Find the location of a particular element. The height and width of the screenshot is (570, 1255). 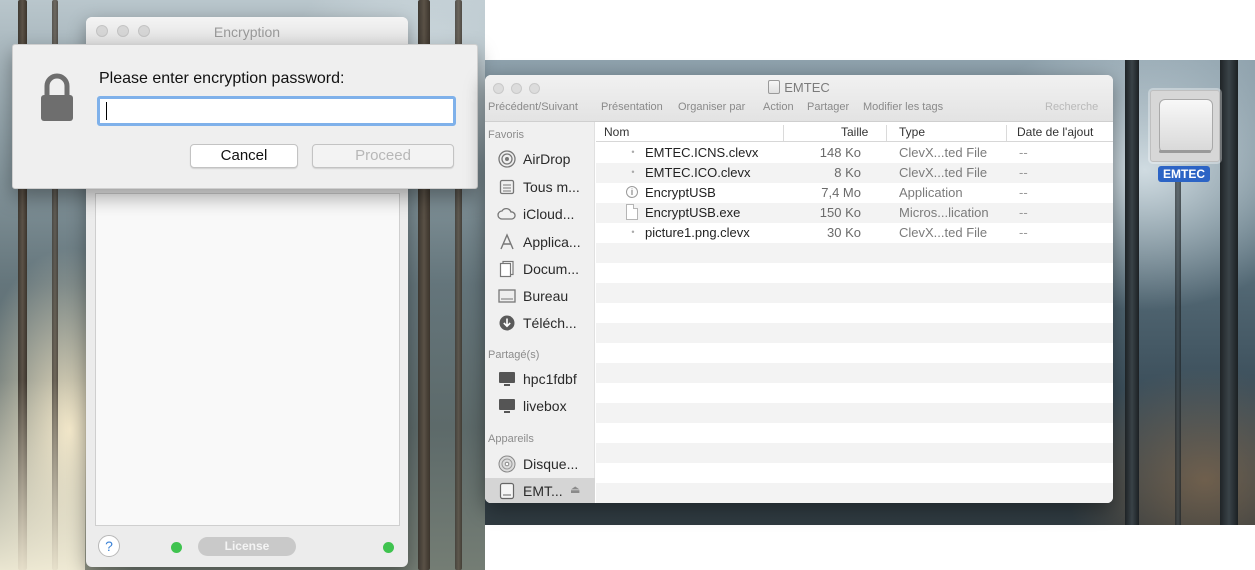

license-button: License is located at coordinates (247, 546).